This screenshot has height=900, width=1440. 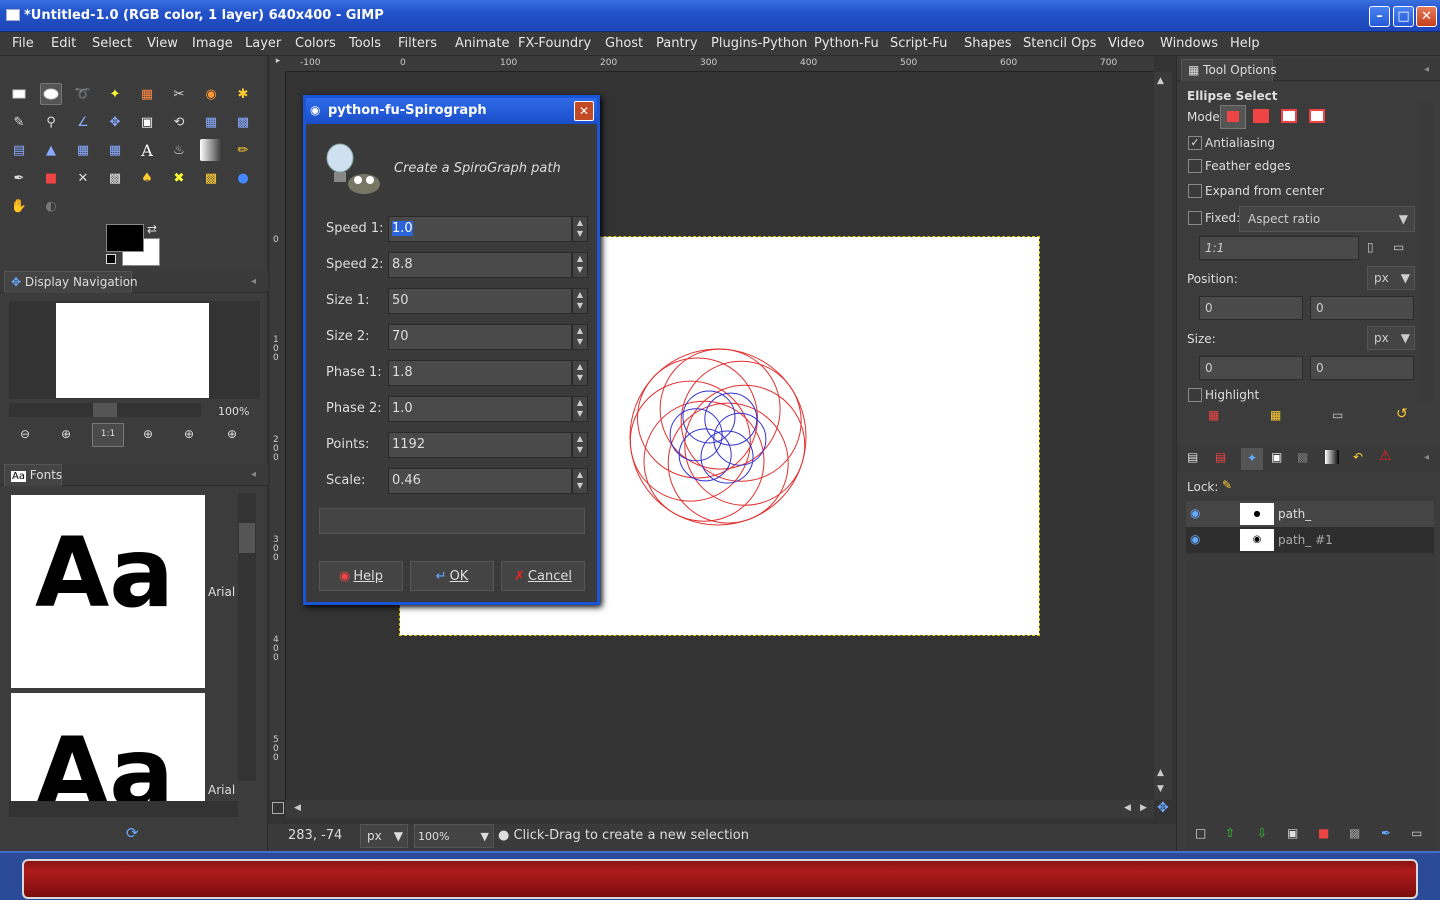 What do you see at coordinates (19, 178) in the screenshot?
I see `paintbrush-icon: ✒` at bounding box center [19, 178].